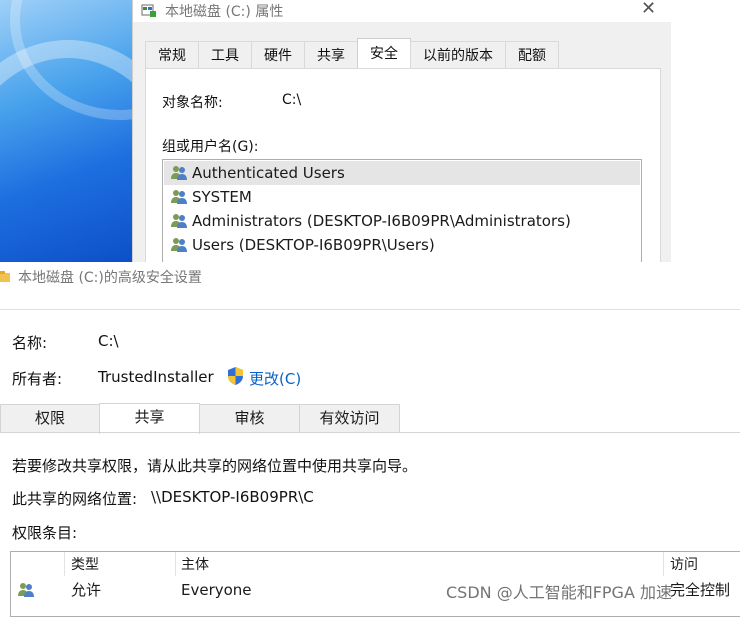 Image resolution: width=740 pixels, height=617 pixels. Describe the element at coordinates (110, 278) in the screenshot. I see `advanced-title: 本地磁盘 (C:)的高级安全设置` at that location.